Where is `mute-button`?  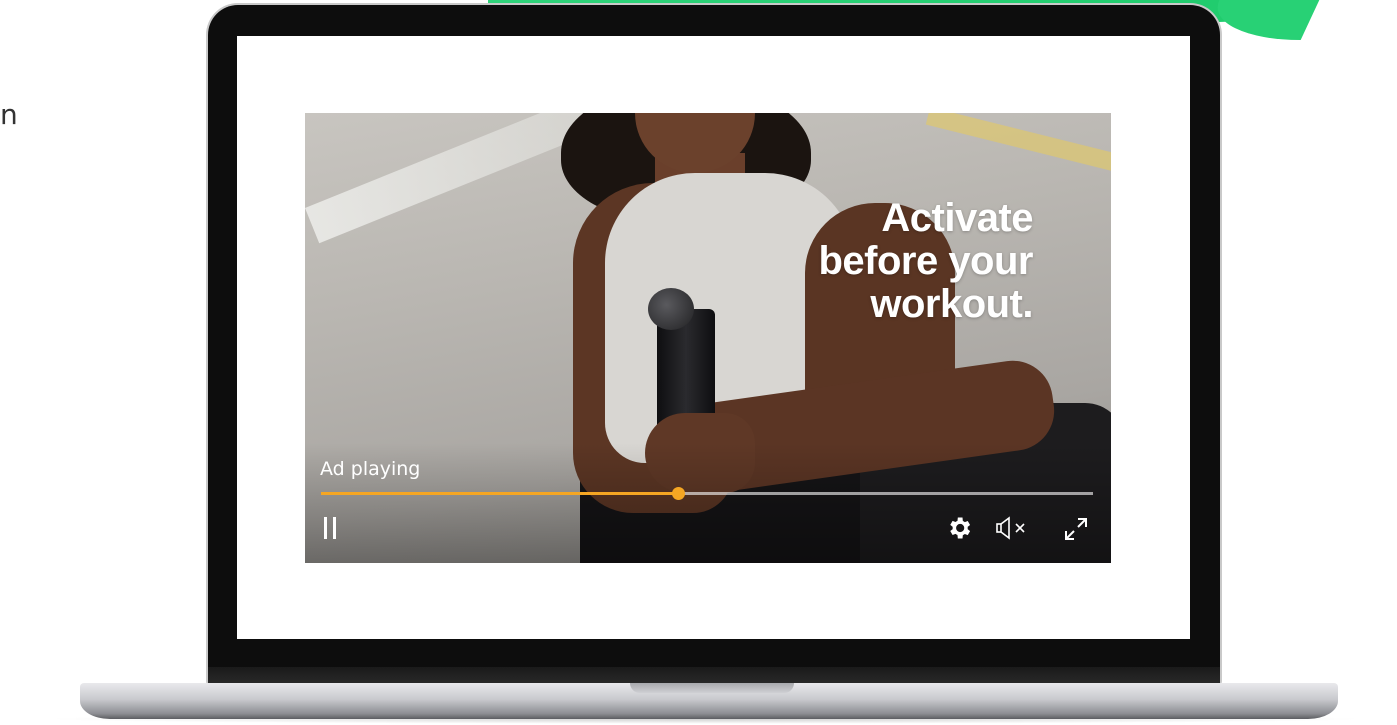
mute-button is located at coordinates (1013, 528).